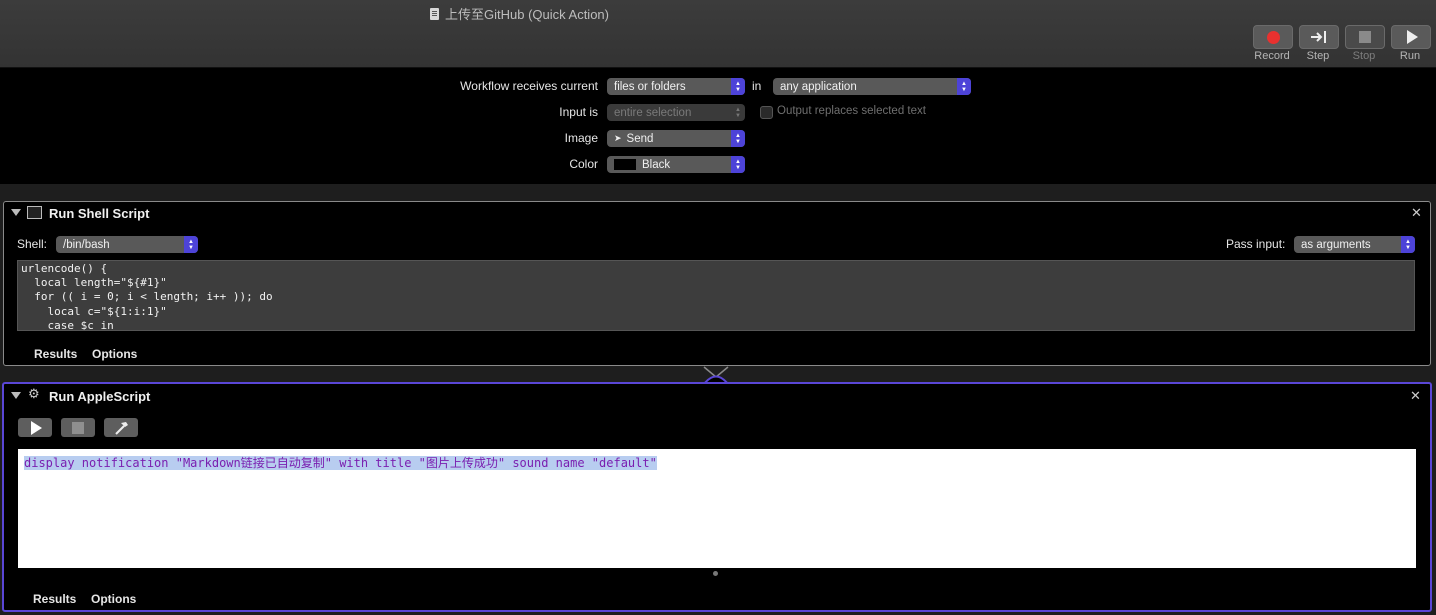 This screenshot has height=615, width=1436. I want to click on input-value: entire selection, so click(653, 112).